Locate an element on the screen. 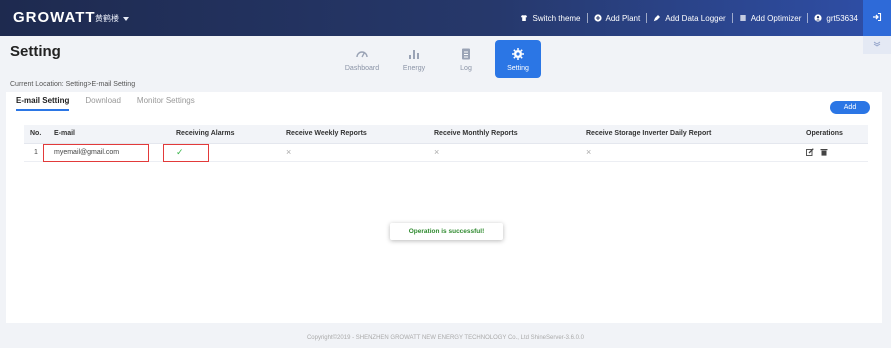  tab-energy-label: Energy is located at coordinates (414, 68).